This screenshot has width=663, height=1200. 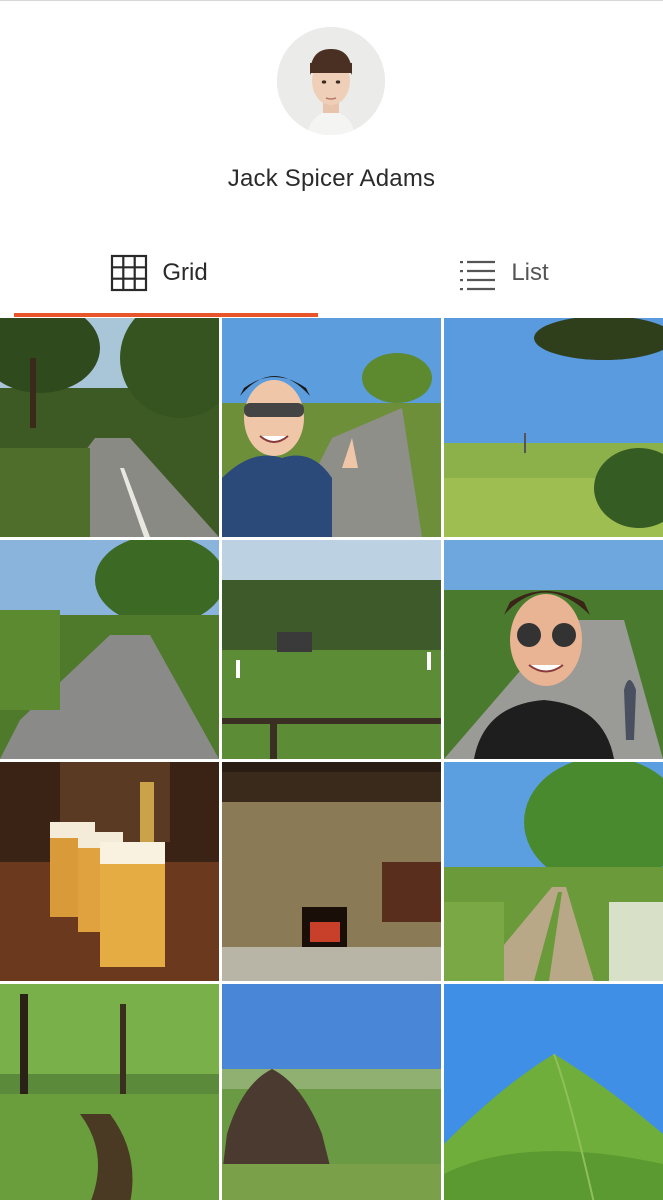 I want to click on profile-name: Jack Spicer Adams, so click(x=331, y=178).